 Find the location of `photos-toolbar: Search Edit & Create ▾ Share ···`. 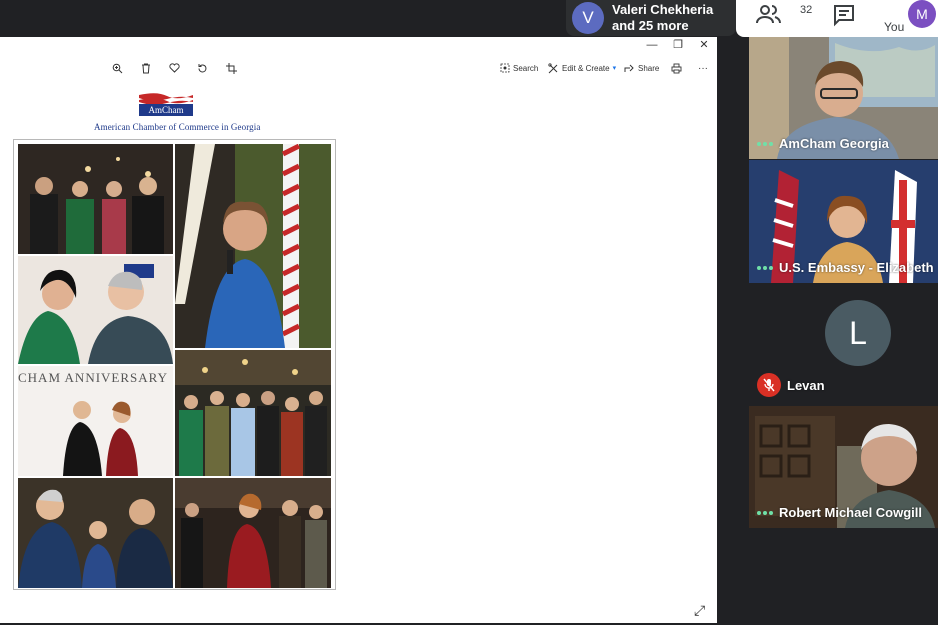

photos-toolbar: Search Edit & Create ▾ Share ··· is located at coordinates (358, 68).